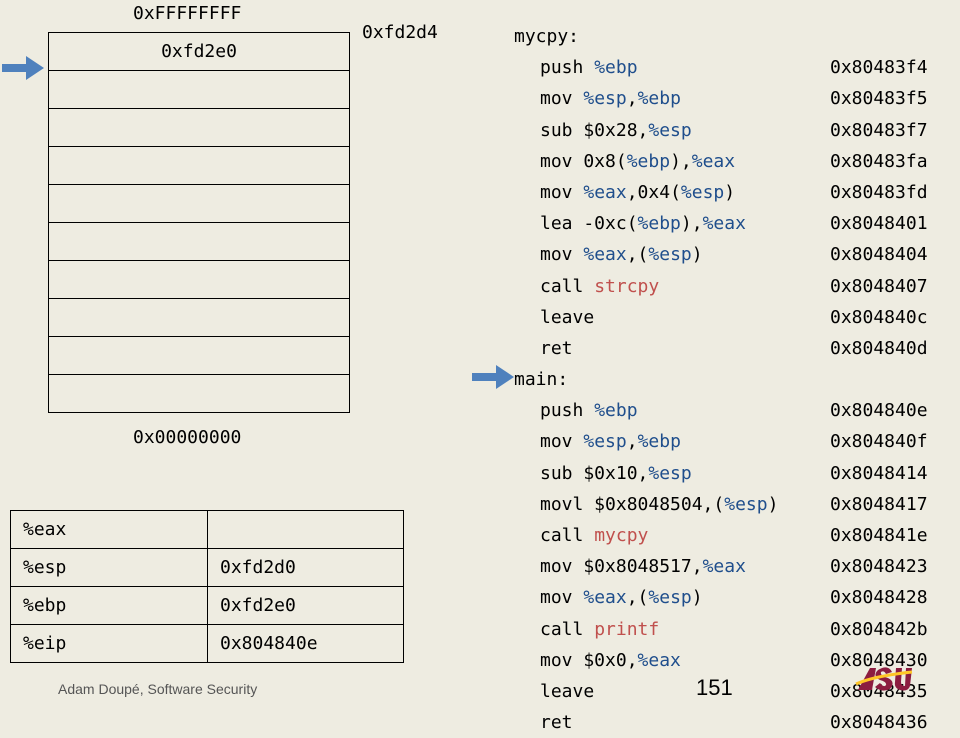 The height and width of the screenshot is (738, 960). I want to click on register-value: 0xfd2e0, so click(305, 605).